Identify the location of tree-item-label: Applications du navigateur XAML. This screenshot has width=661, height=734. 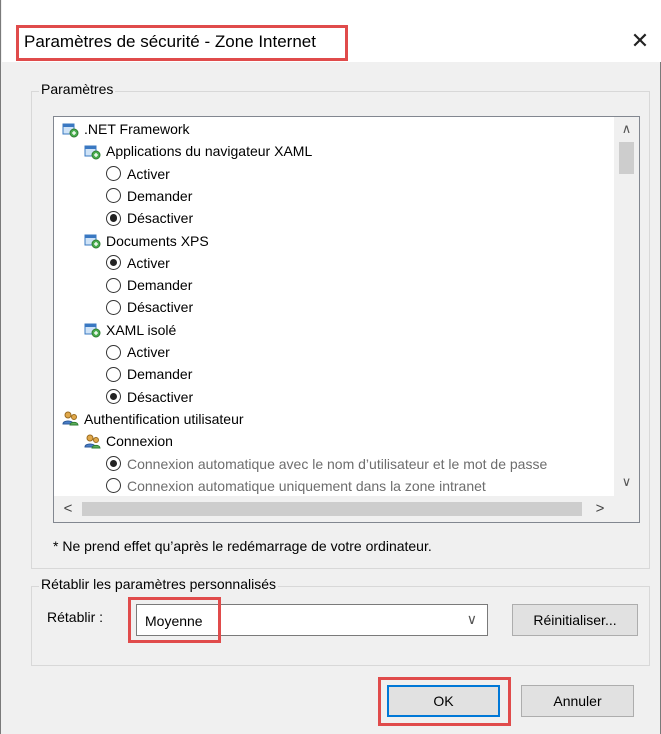
(209, 151).